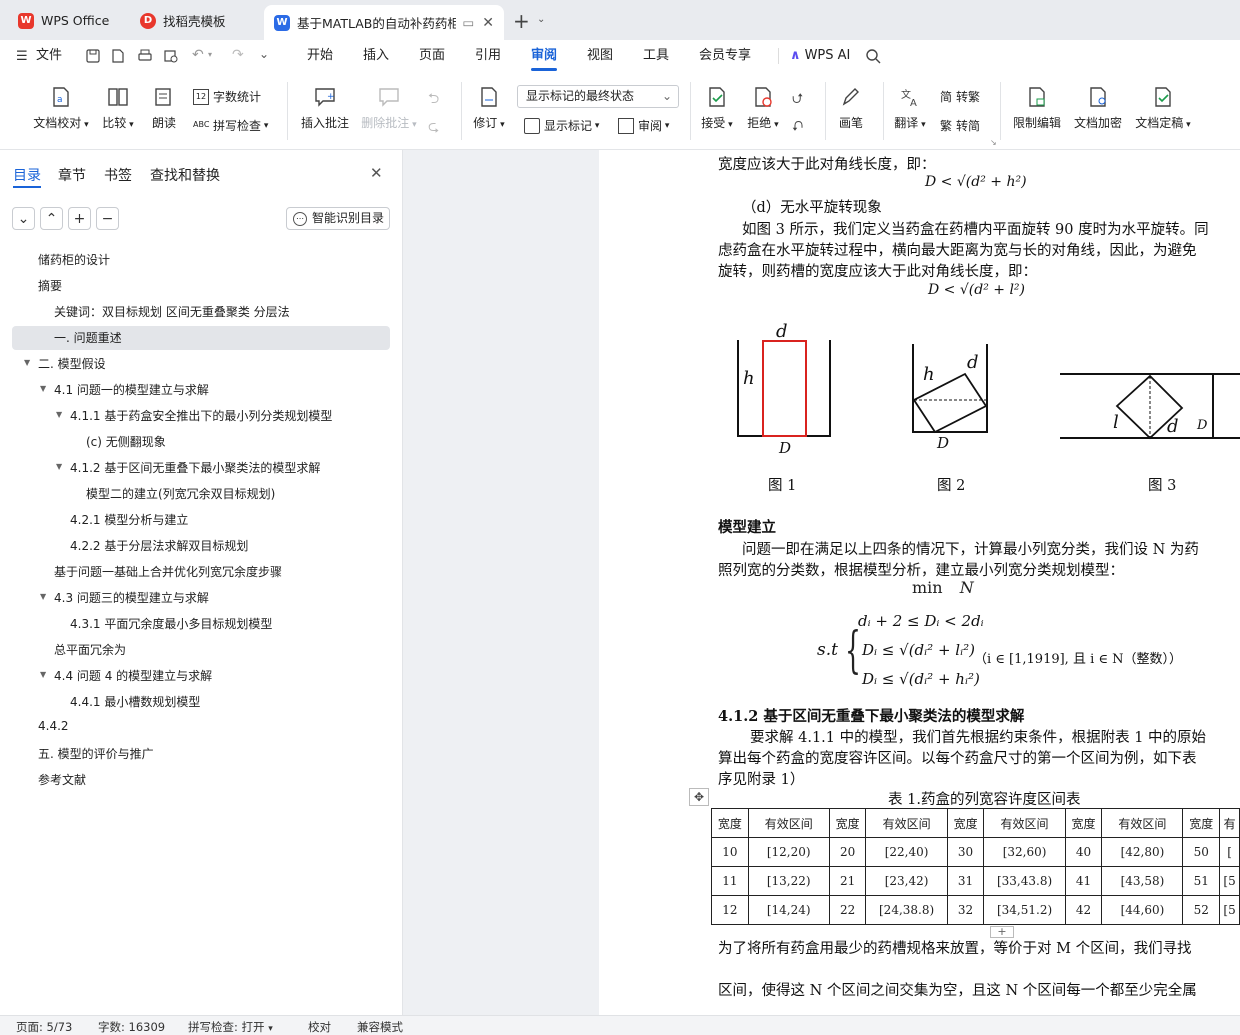 The image size is (1240, 1035). Describe the element at coordinates (72, 363) in the screenshot. I see `toc-item: 二. 模型假设` at that location.